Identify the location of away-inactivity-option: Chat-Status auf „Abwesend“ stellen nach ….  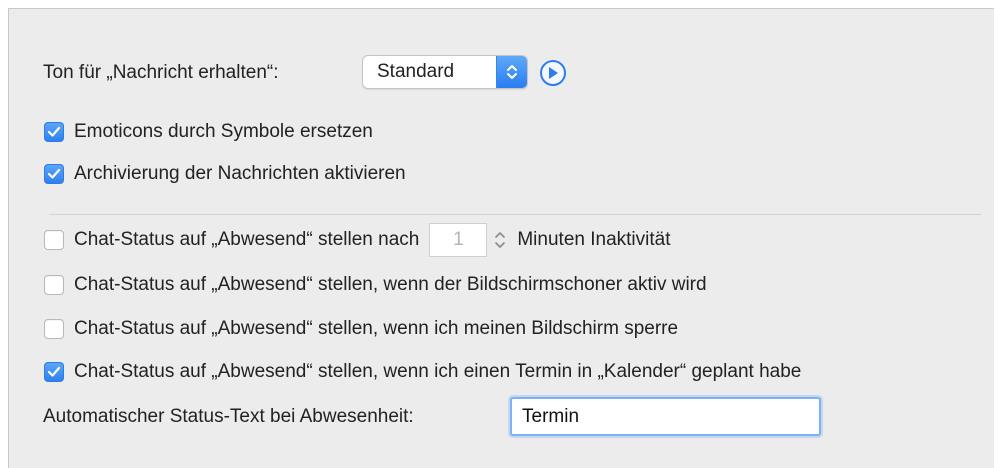
(357, 240).